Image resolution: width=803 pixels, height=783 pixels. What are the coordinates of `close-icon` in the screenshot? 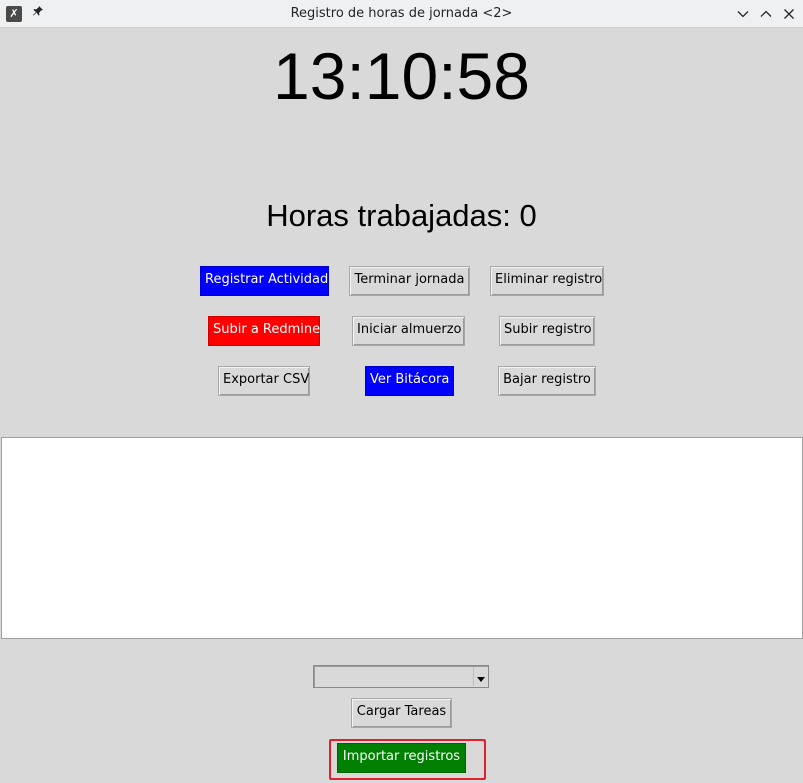 It's located at (789, 14).